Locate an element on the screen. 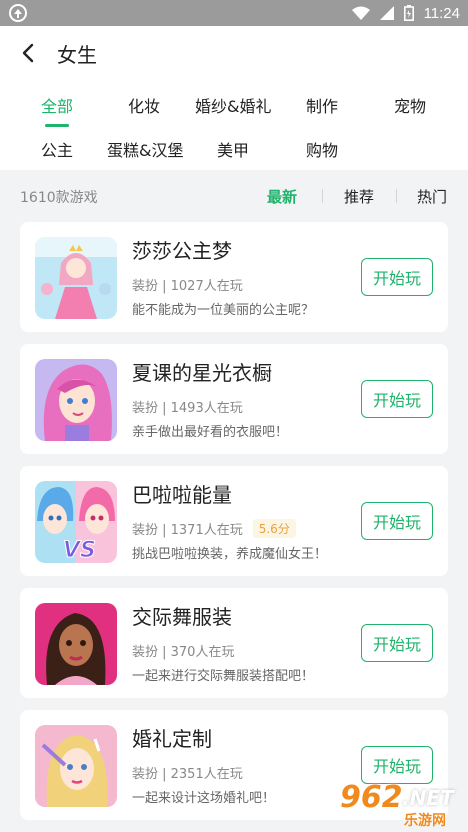 The image size is (468, 832). battery-icon is located at coordinates (408, 13).